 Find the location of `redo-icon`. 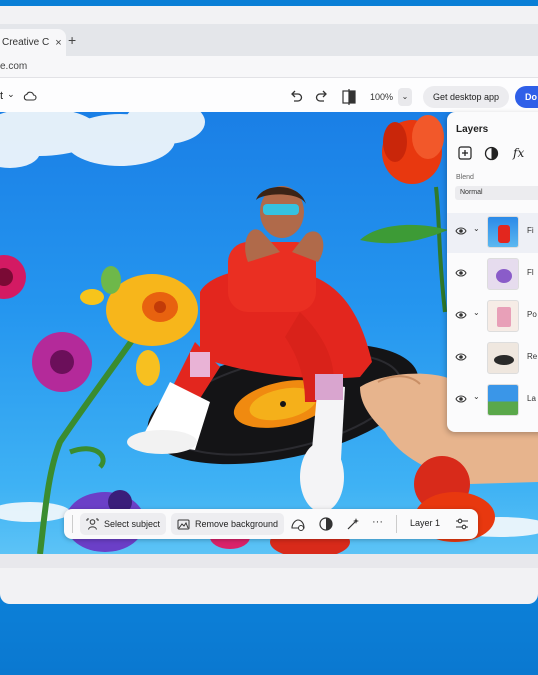

redo-icon is located at coordinates (322, 97).